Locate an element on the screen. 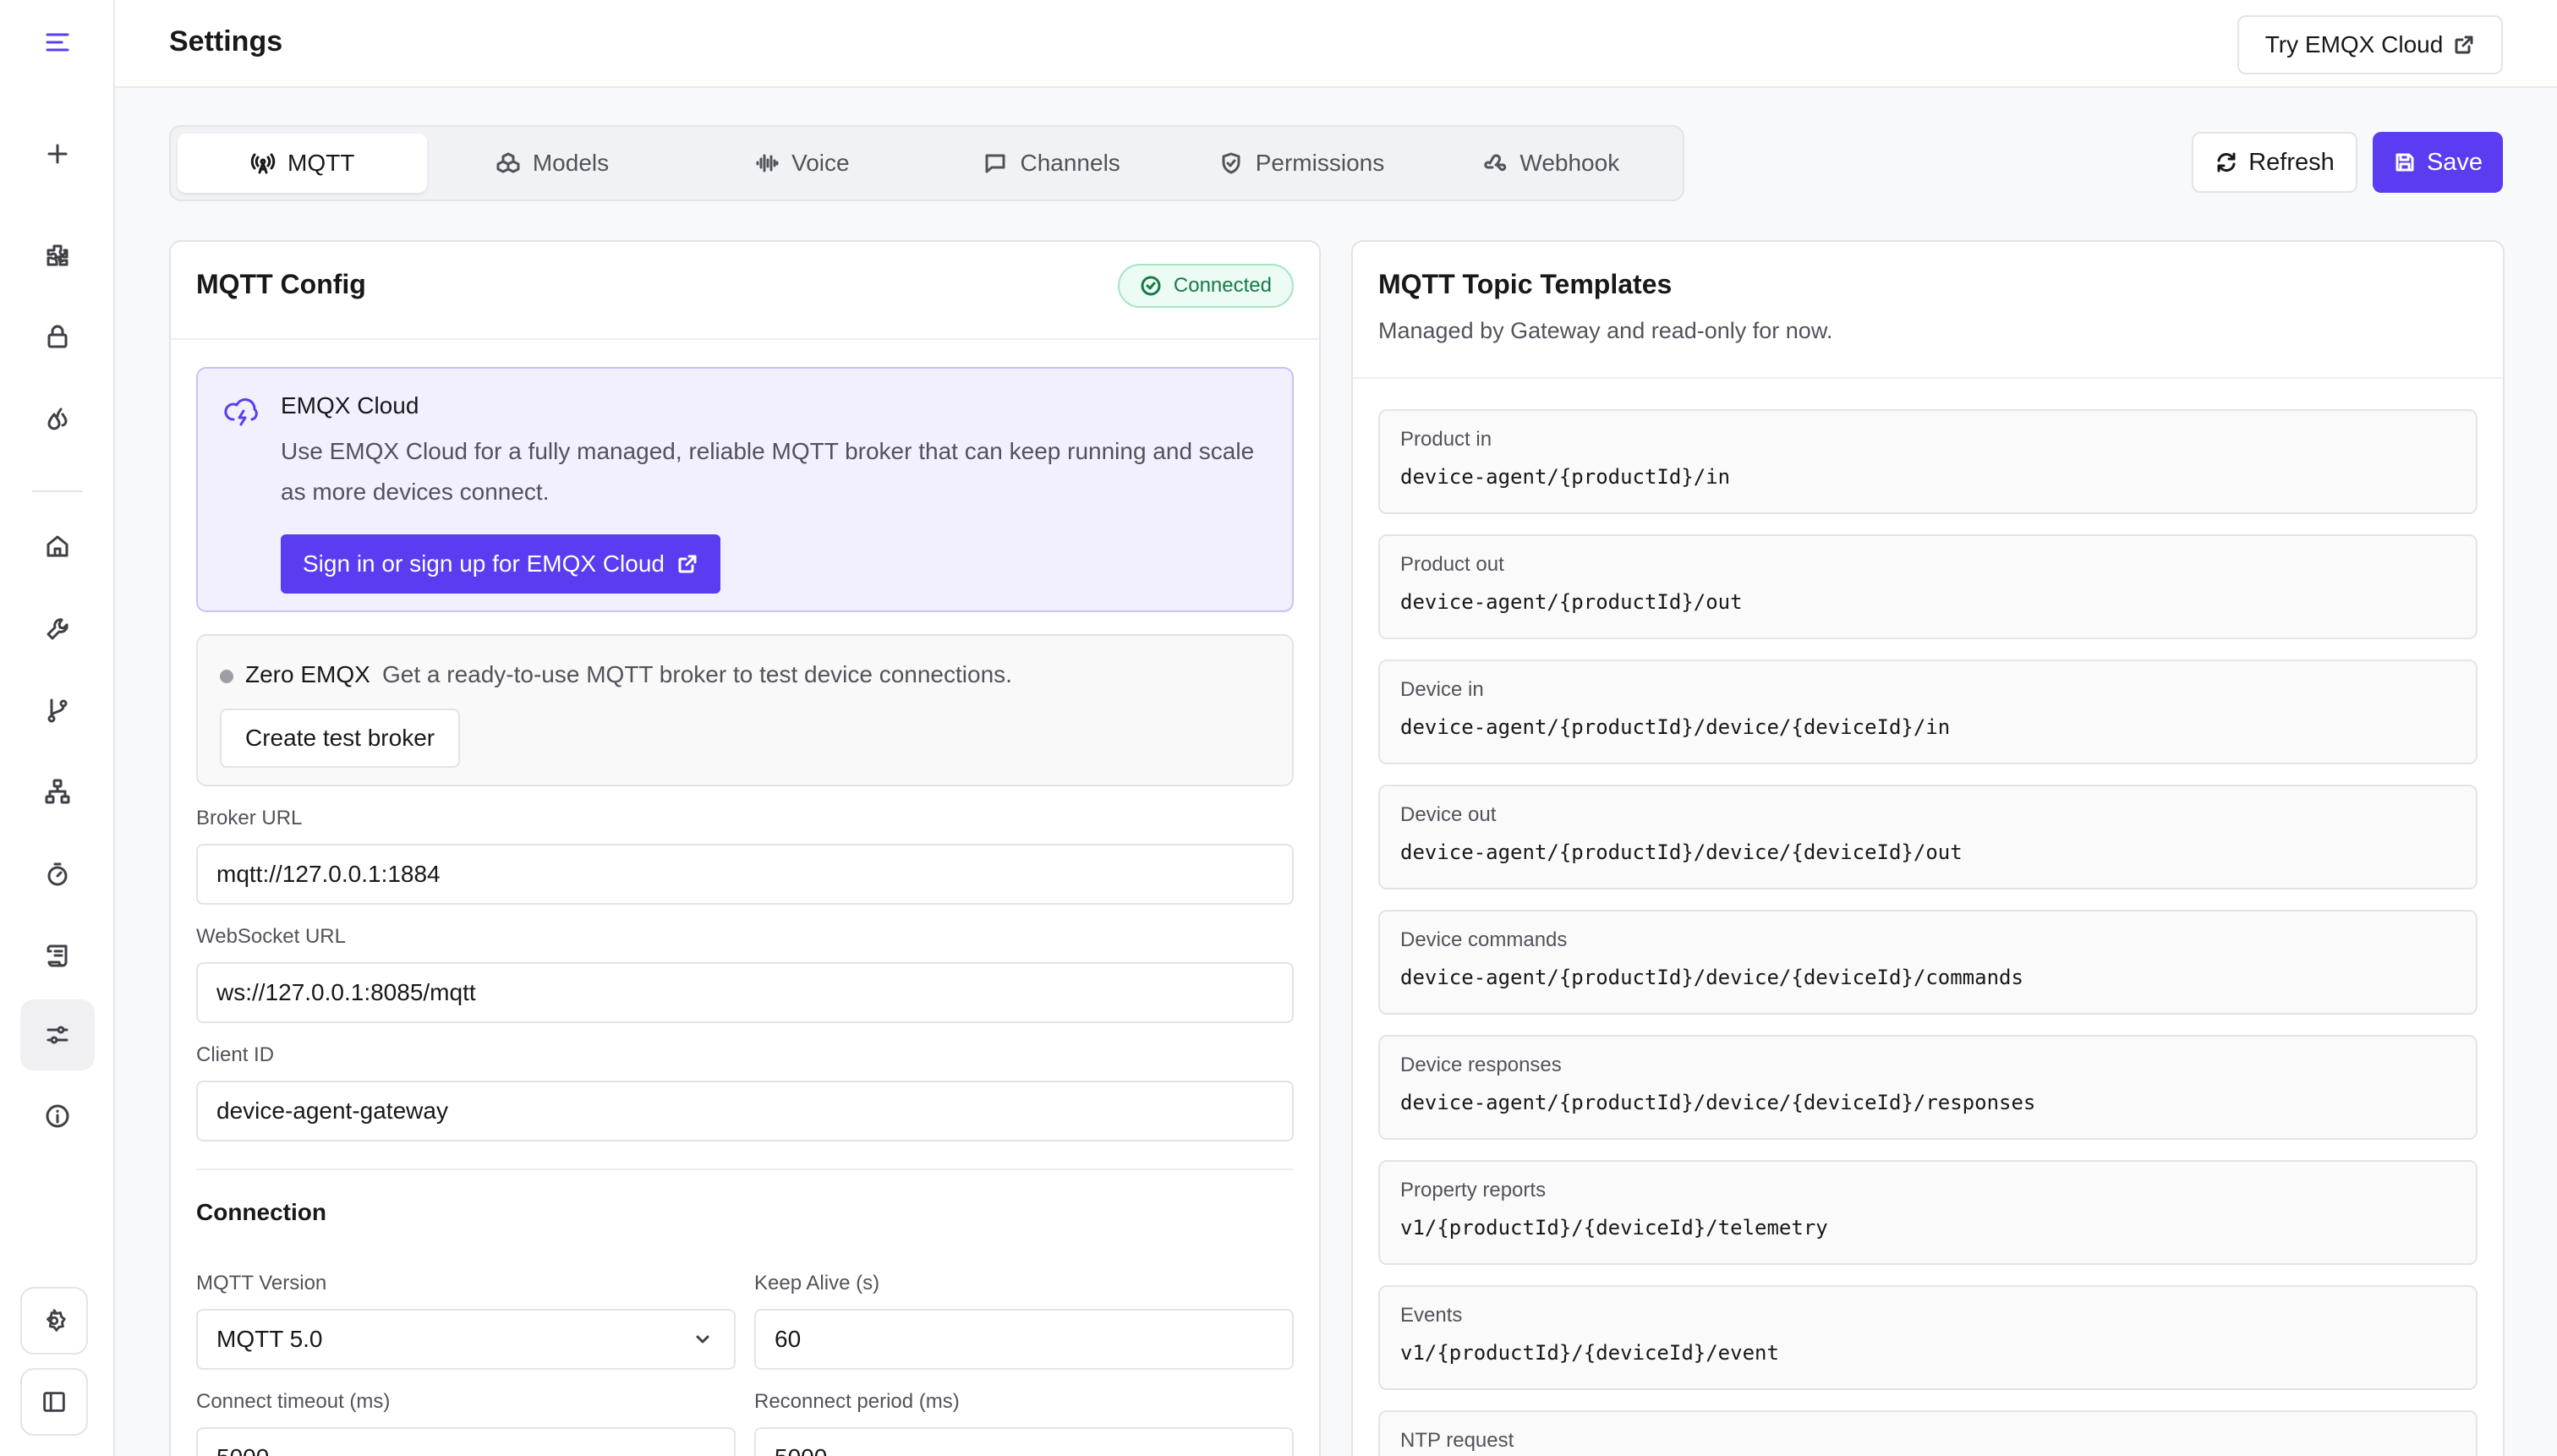 The width and height of the screenshot is (2557, 1456). client-id-input: device-agent-gateway is located at coordinates (745, 1111).